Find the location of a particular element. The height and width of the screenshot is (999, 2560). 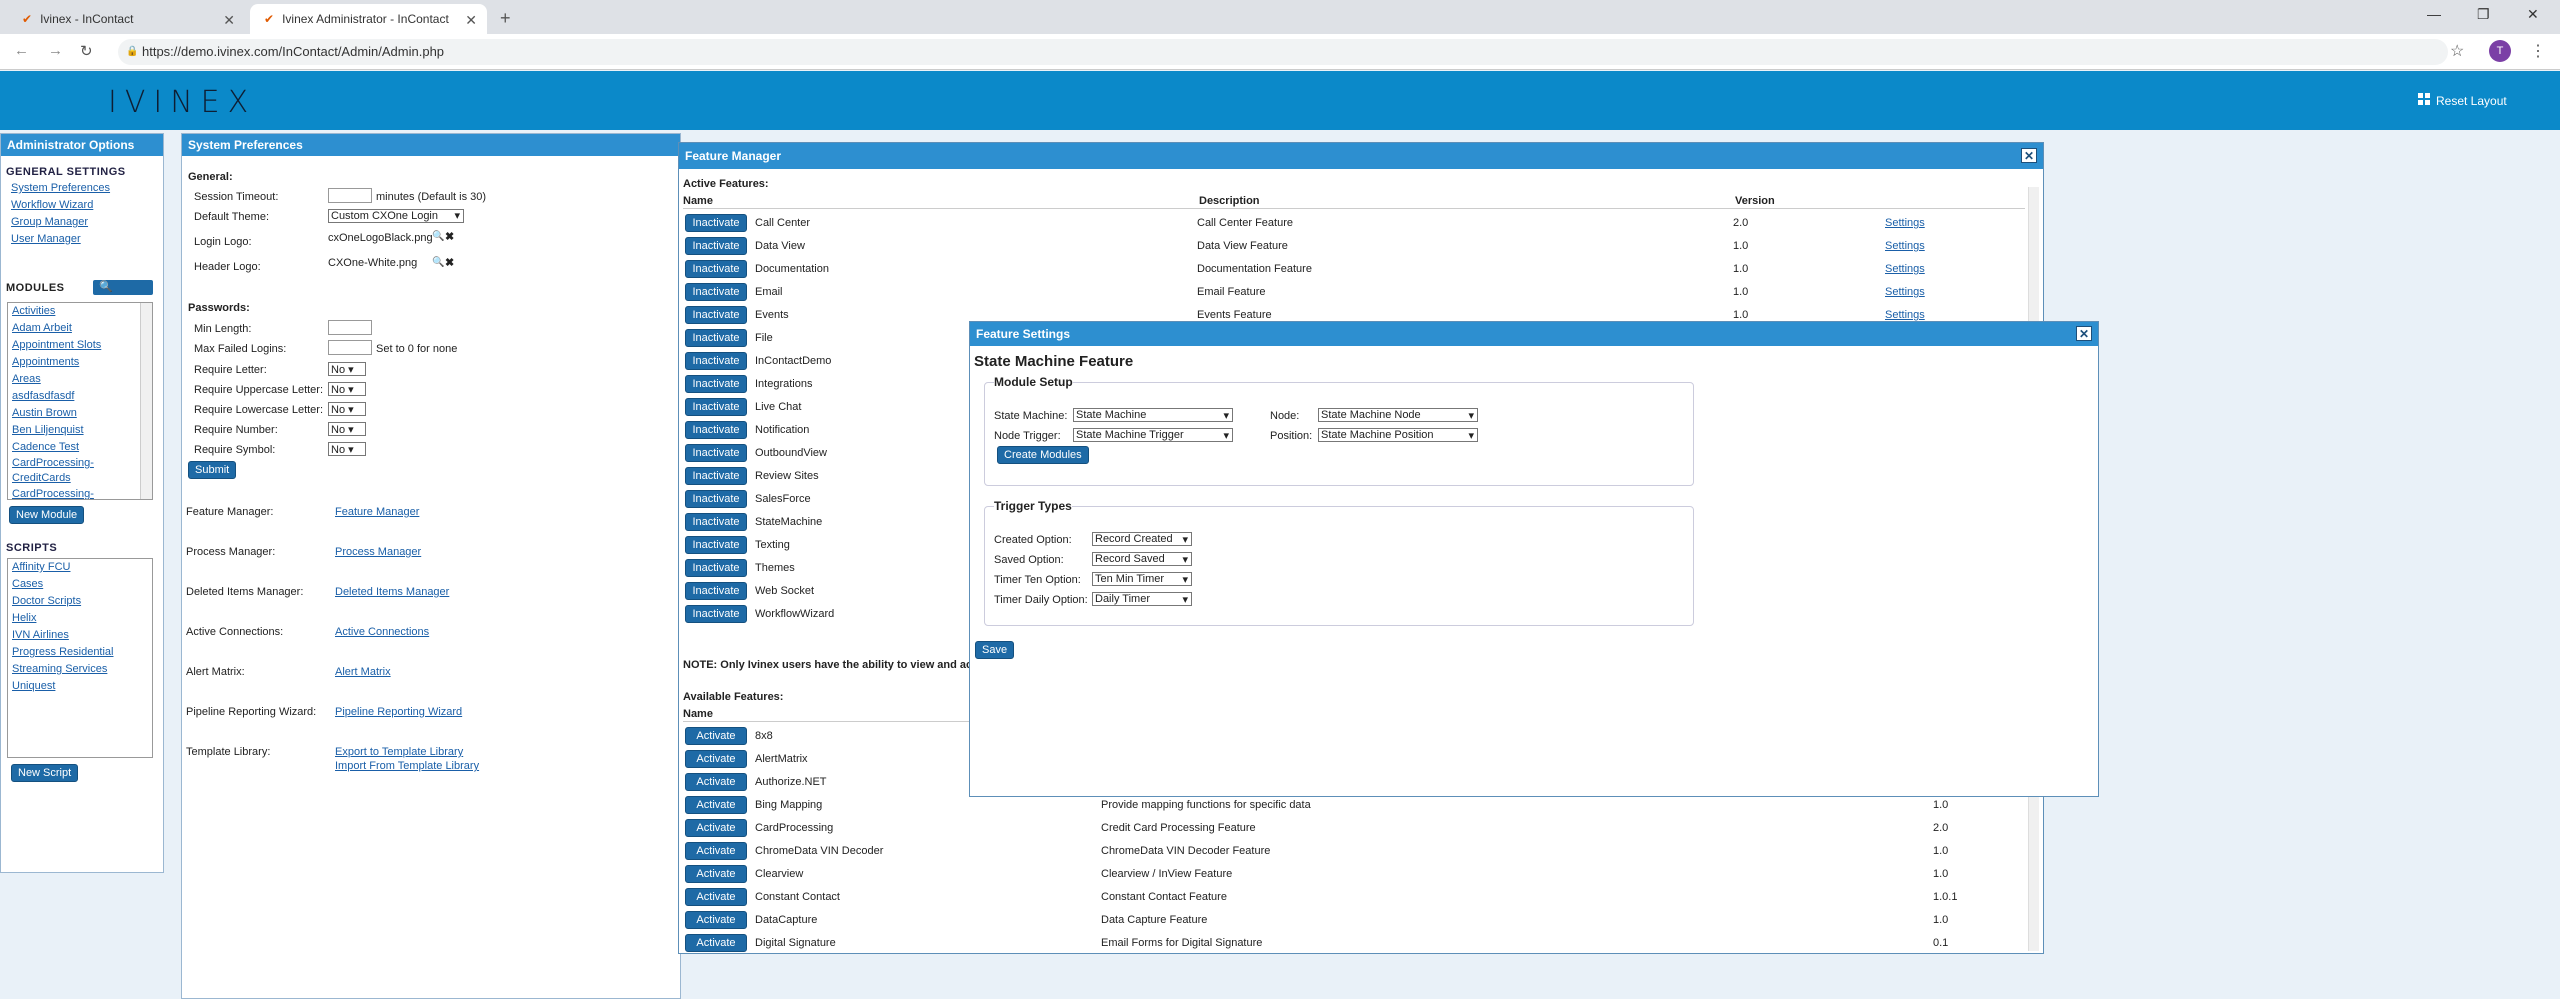

module-search-icon: 🔍 is located at coordinates (123, 287).